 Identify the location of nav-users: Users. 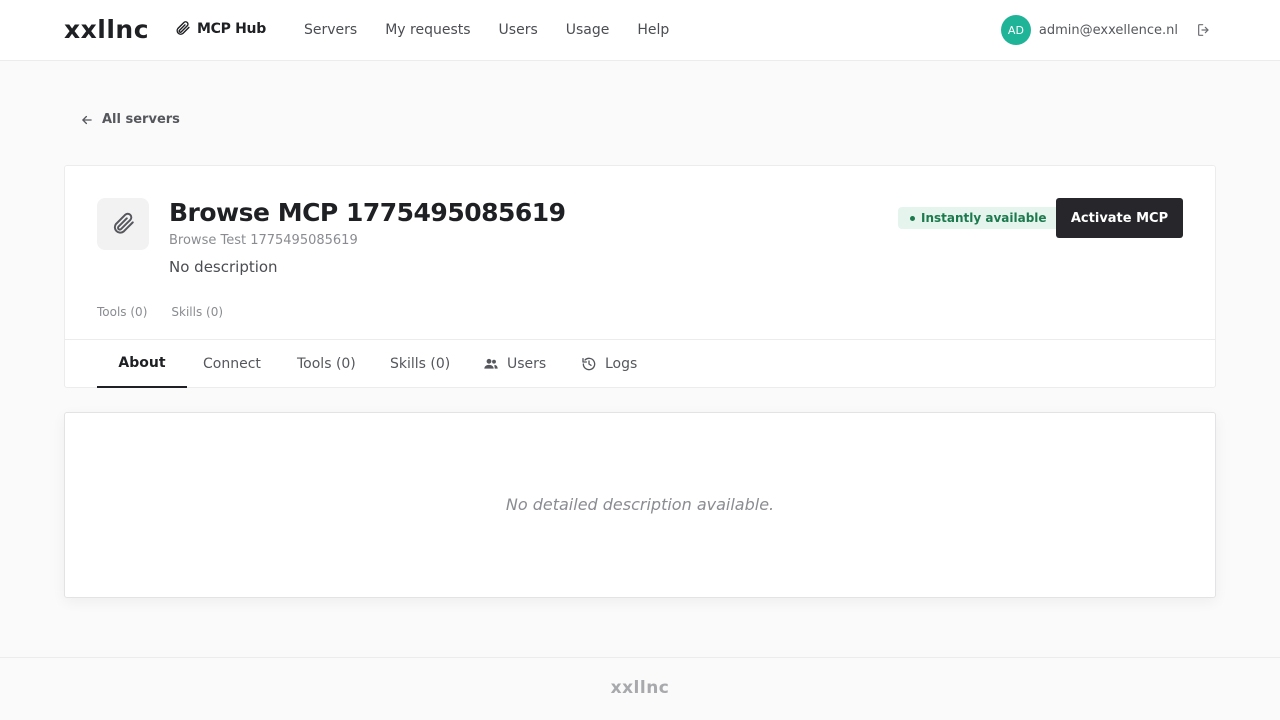
(518, 30).